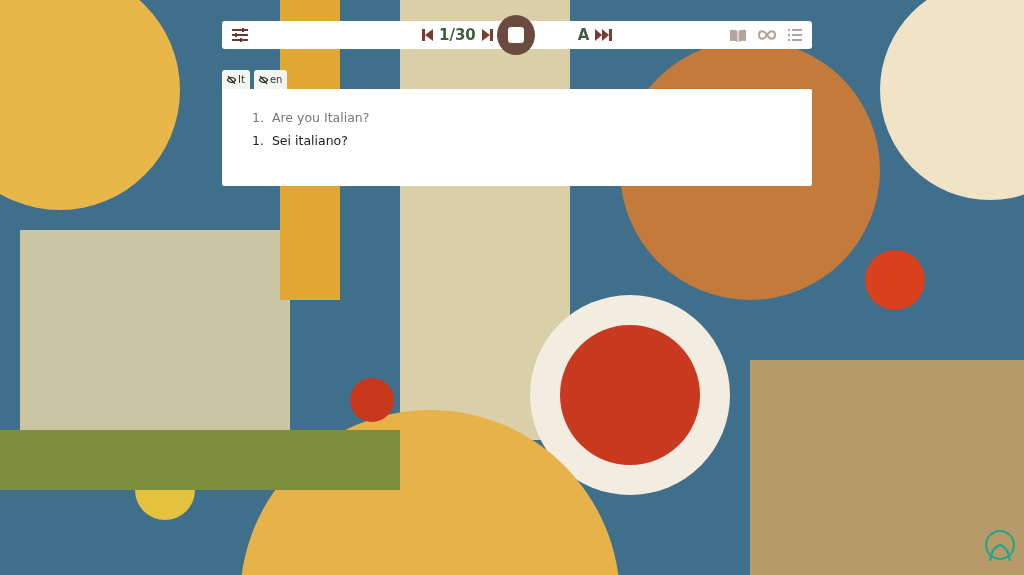 This screenshot has width=1024, height=575. What do you see at coordinates (309, 140) in the screenshot?
I see `sentence-text: Sei italiano?` at bounding box center [309, 140].